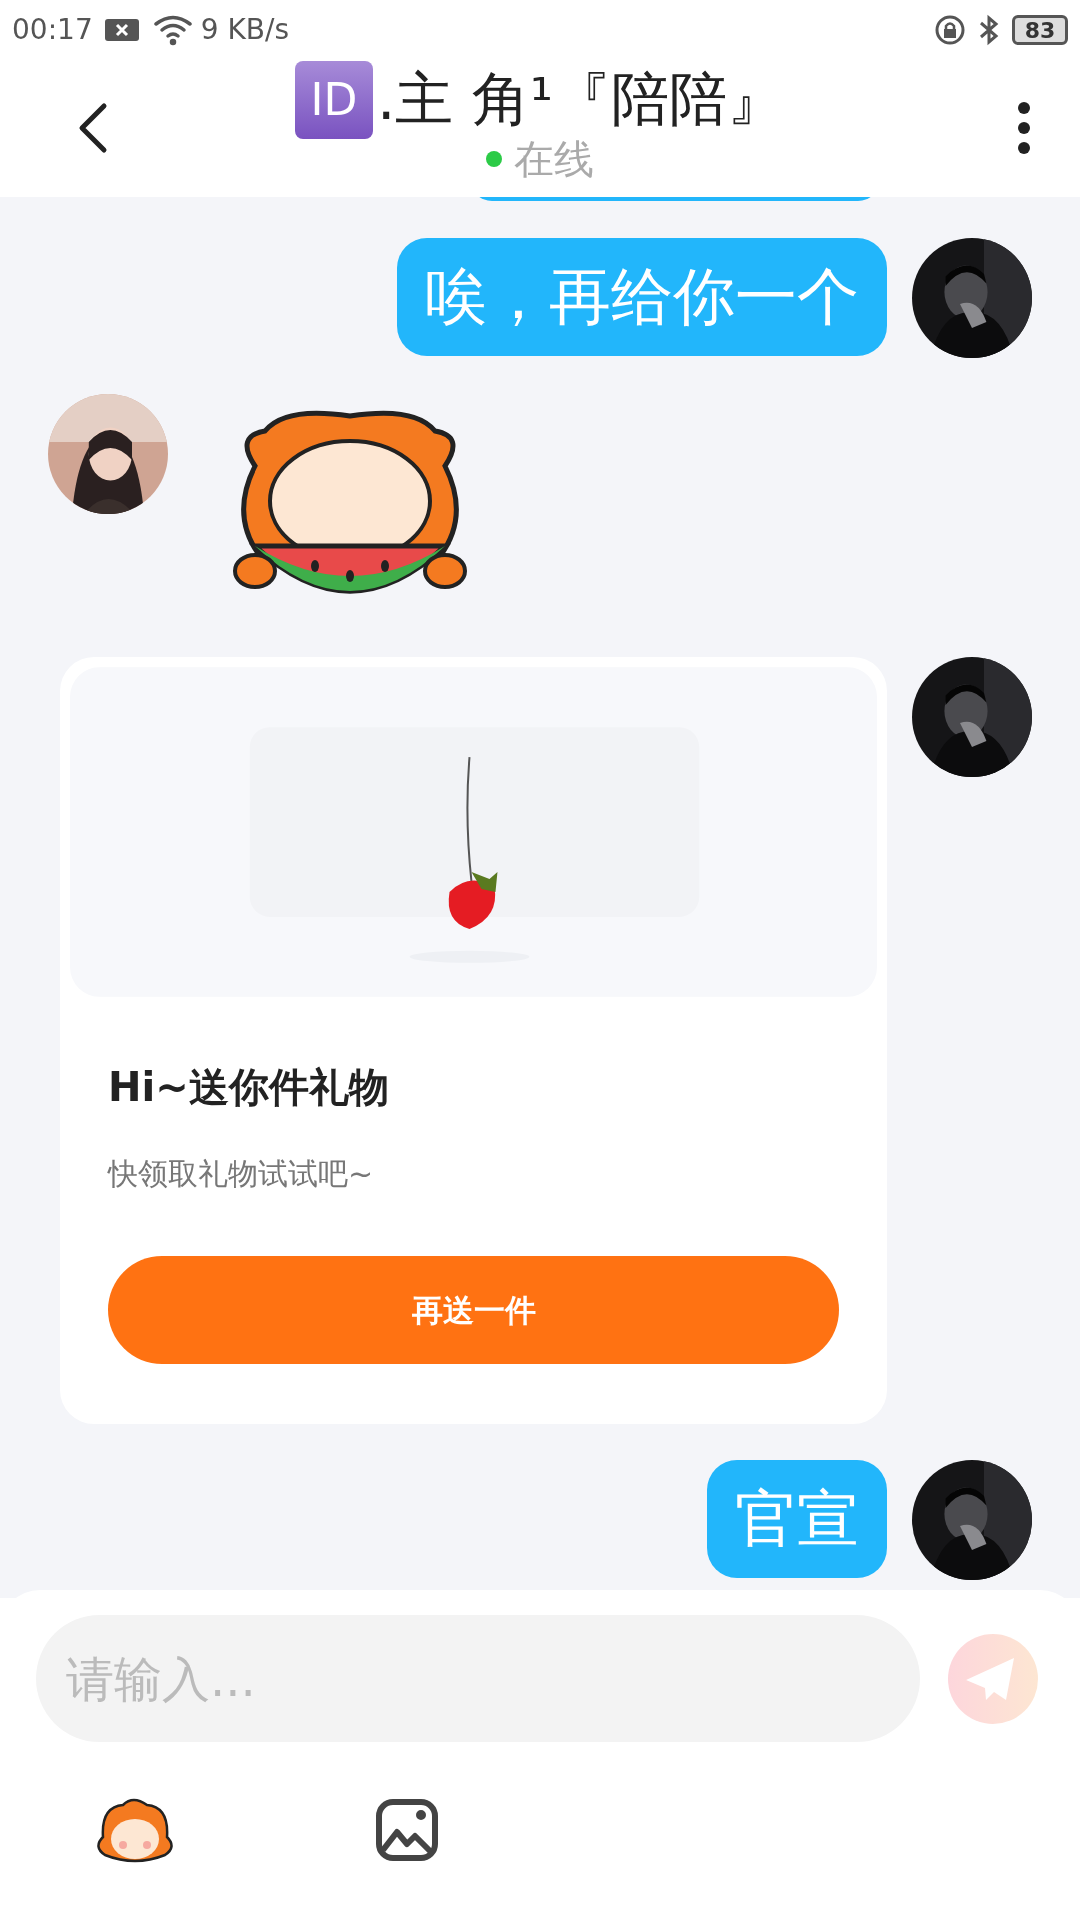  I want to click on more-options-icon, so click(1024, 128).